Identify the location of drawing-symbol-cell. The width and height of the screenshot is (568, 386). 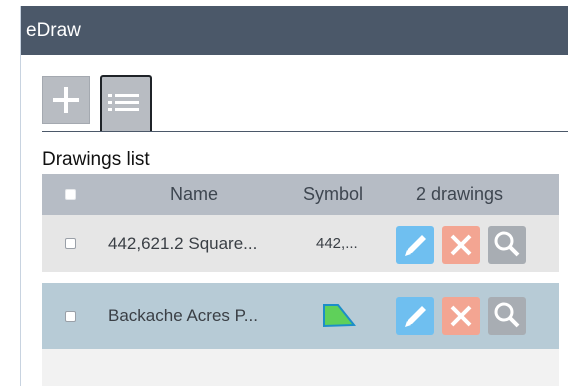
(339, 316).